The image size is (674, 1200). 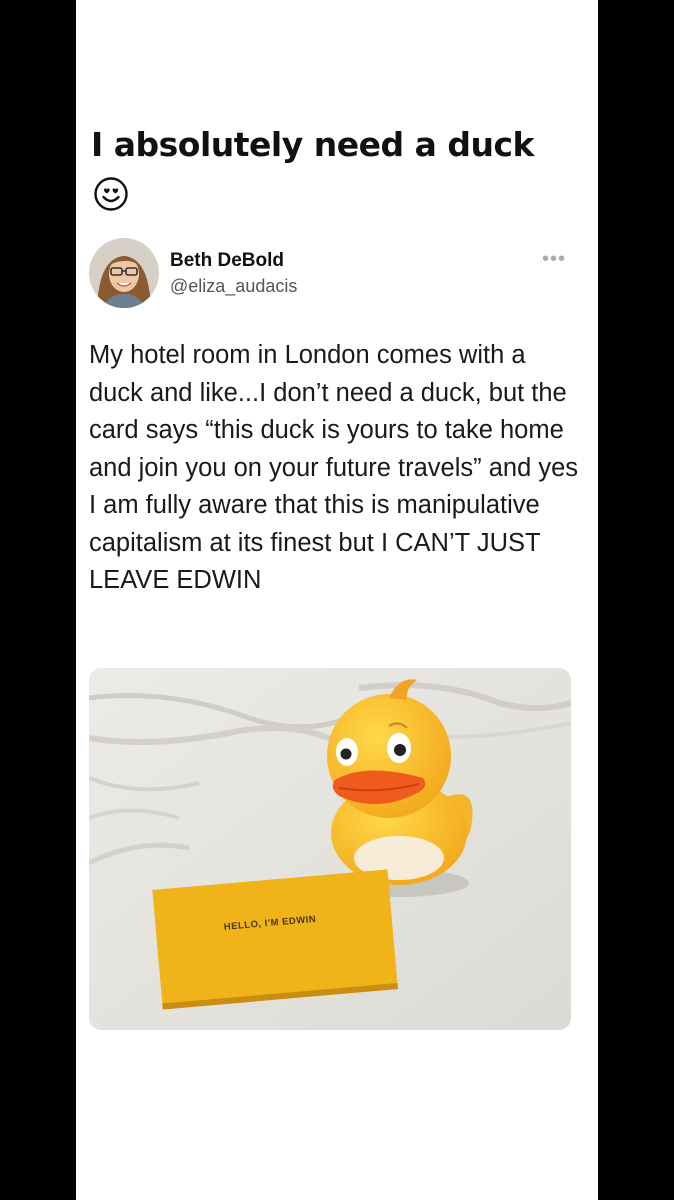 I want to click on user-handle: @eliza_audacis, so click(x=233, y=286).